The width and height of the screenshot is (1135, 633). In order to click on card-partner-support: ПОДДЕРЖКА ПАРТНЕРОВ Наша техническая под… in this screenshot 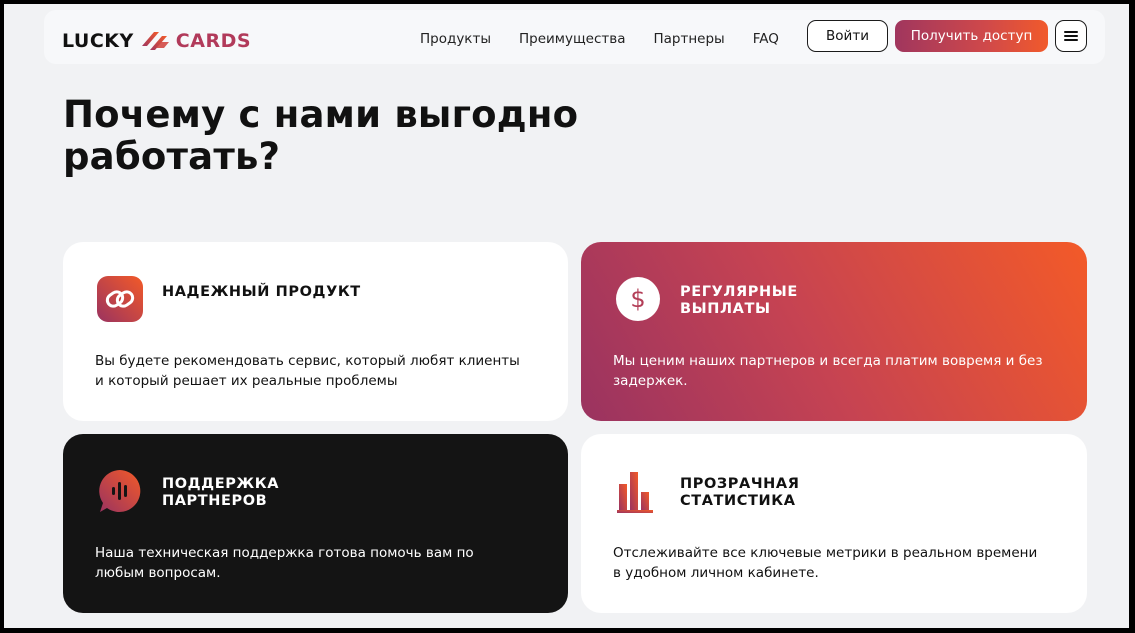, I will do `click(315, 523)`.